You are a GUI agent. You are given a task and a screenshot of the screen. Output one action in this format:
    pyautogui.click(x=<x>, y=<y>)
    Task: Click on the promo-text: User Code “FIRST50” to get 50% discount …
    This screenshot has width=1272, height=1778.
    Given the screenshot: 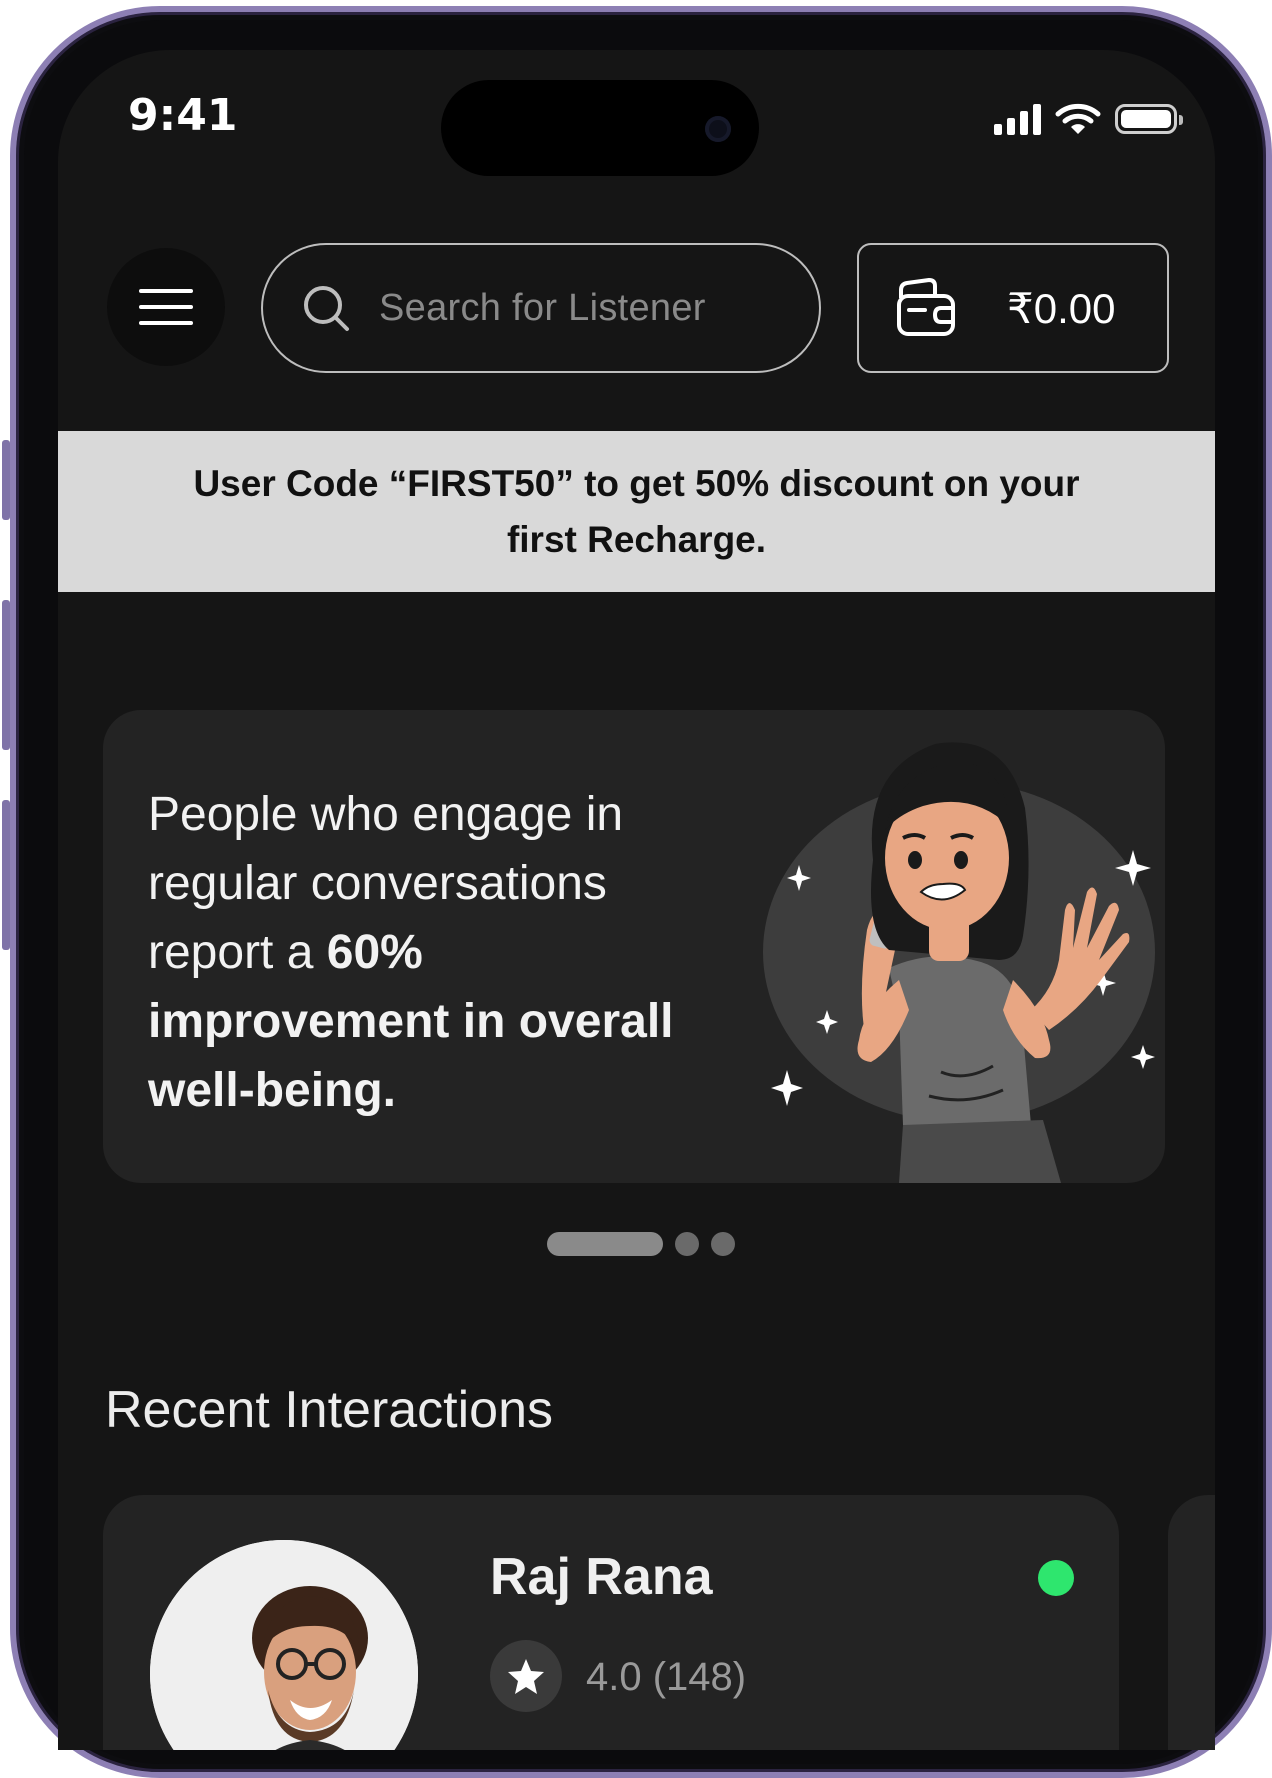 What is the action you would take?
    pyautogui.click(x=636, y=511)
    